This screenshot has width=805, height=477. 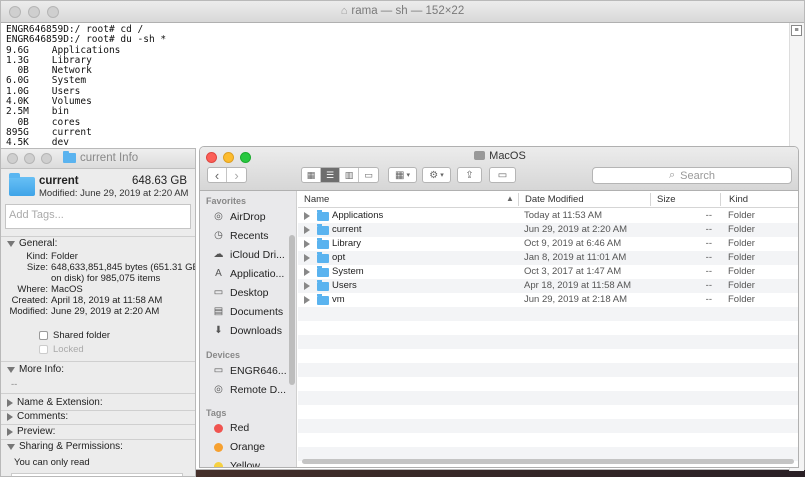 I want to click on terminal-title: rama — sh — 152×22, so click(x=408, y=11).